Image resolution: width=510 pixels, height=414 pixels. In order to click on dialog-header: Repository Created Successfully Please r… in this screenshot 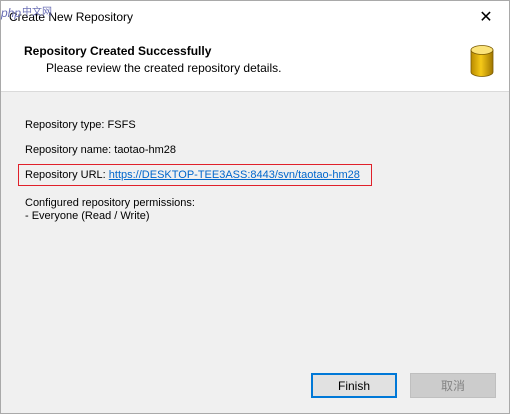, I will do `click(255, 62)`.